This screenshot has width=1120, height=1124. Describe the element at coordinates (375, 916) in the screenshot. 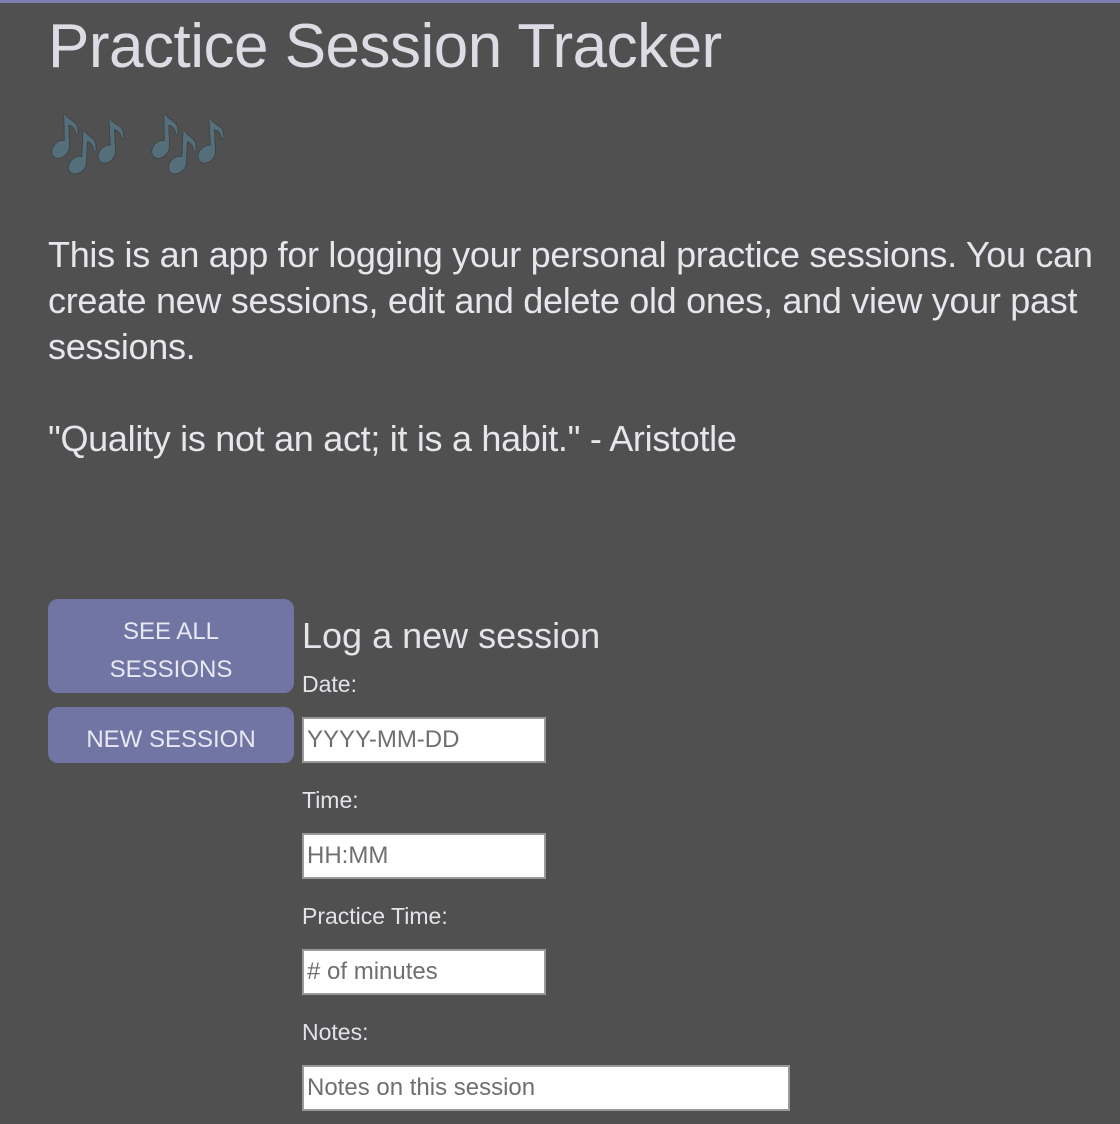

I see `practice-time-label: Practice Time:` at that location.